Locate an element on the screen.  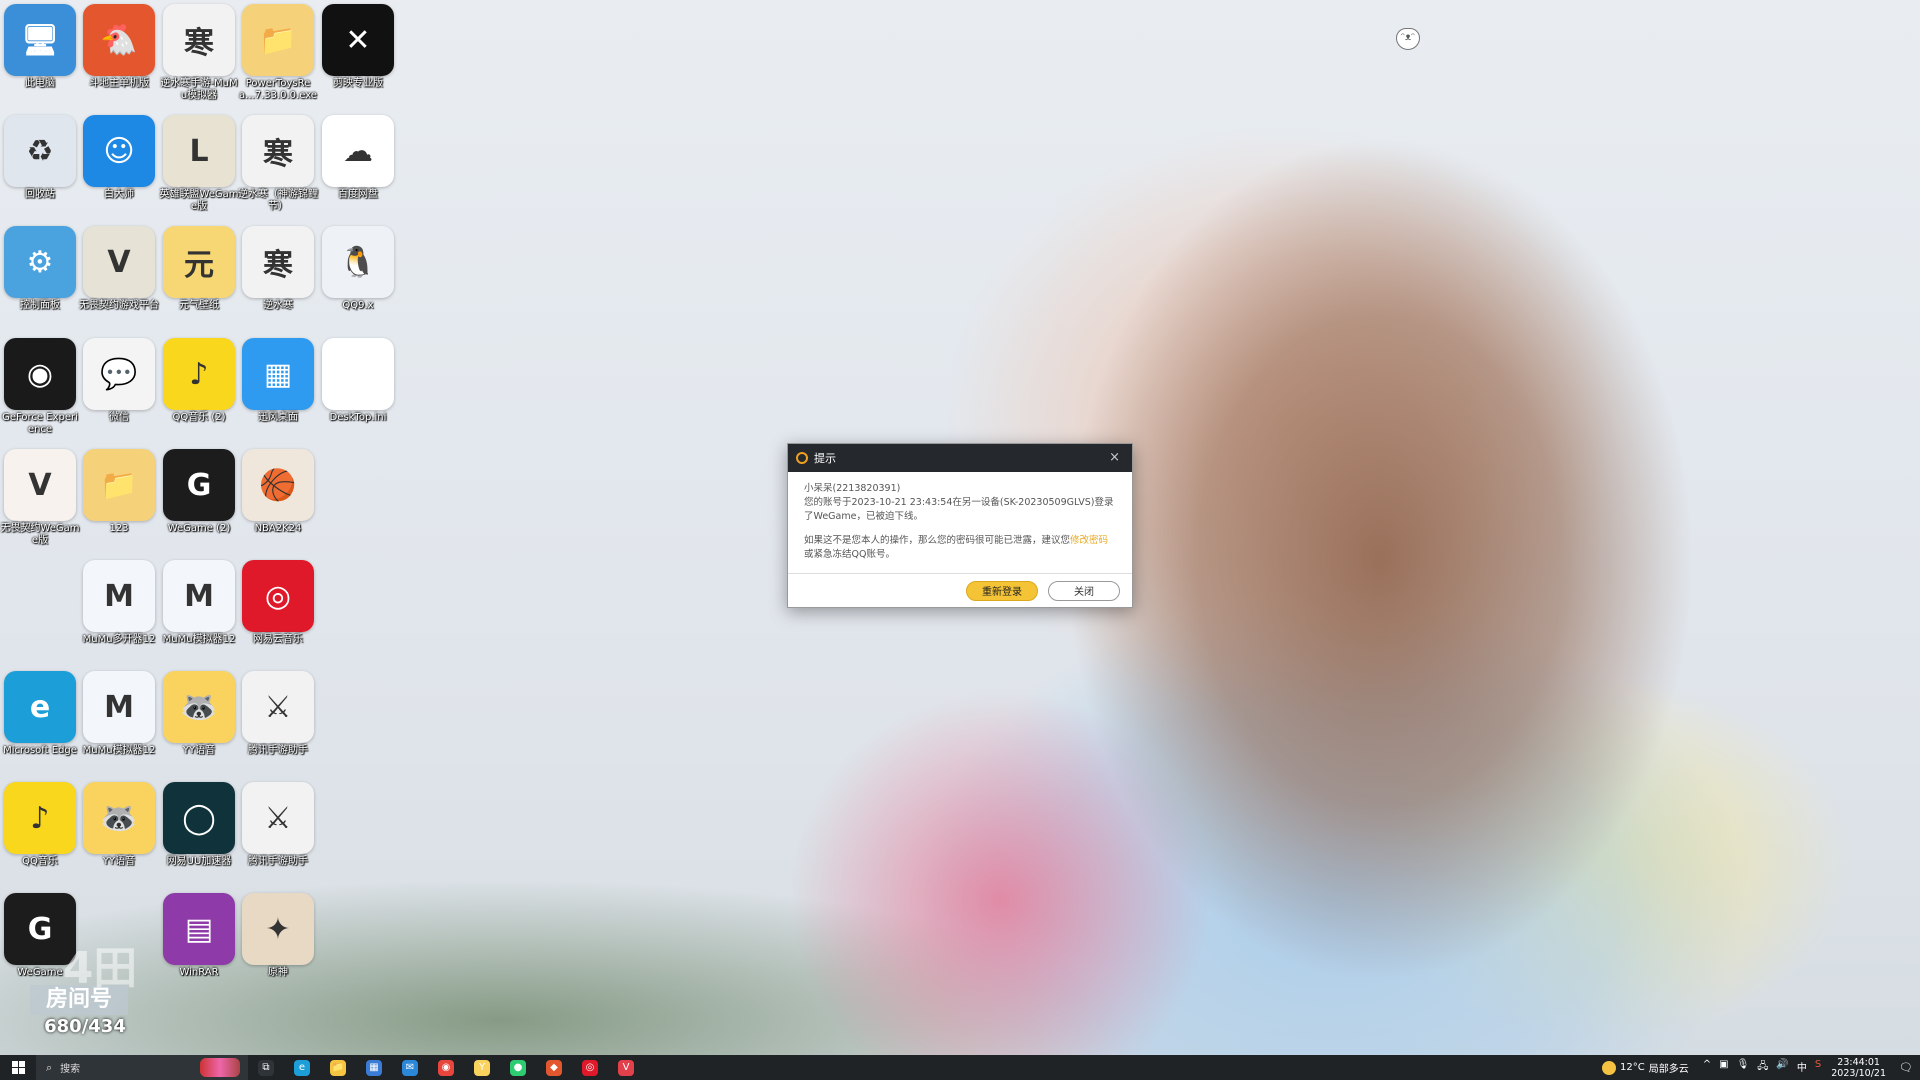
desktop-icon-label: 逆水寒 is located at coordinates (278, 305).